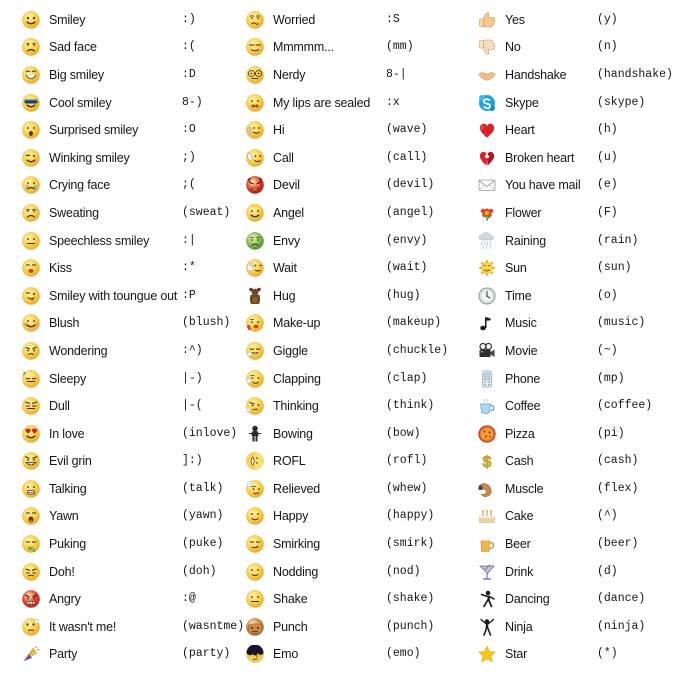  Describe the element at coordinates (585, 213) in the screenshot. I see `emoticon-row: Flower (F)` at that location.